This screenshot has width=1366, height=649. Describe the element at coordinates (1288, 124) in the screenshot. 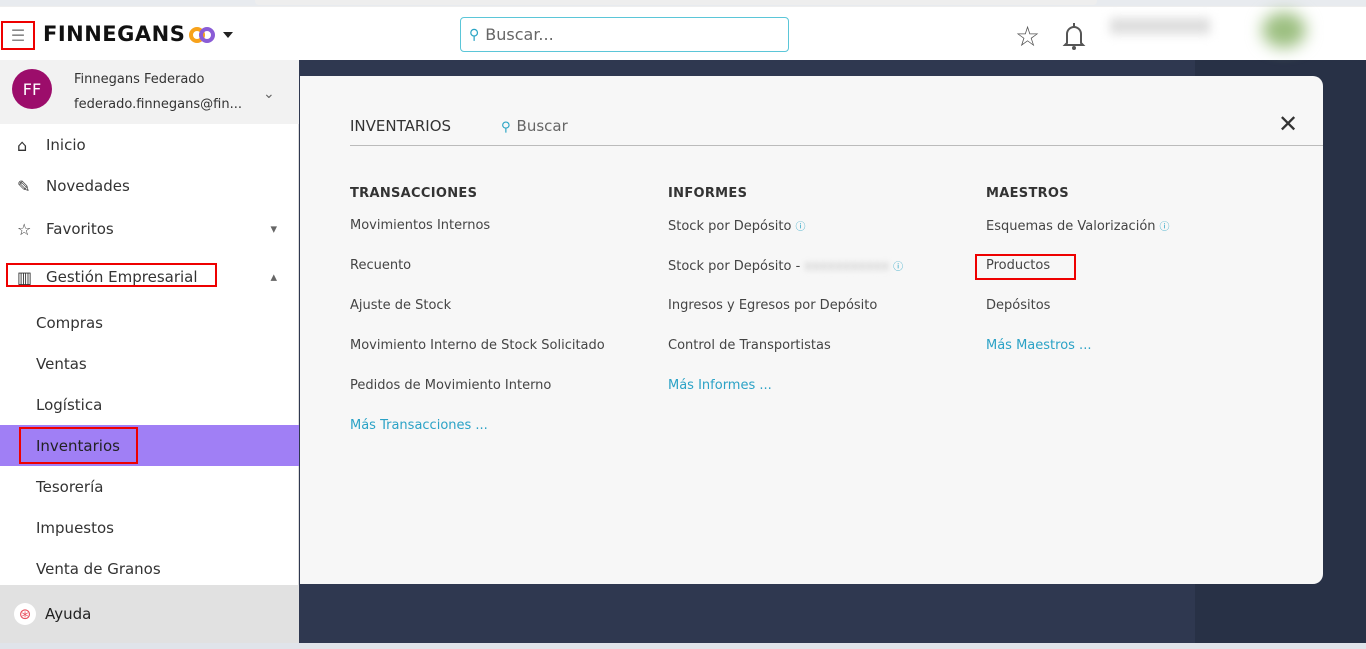

I see `close-icon: ✕` at that location.